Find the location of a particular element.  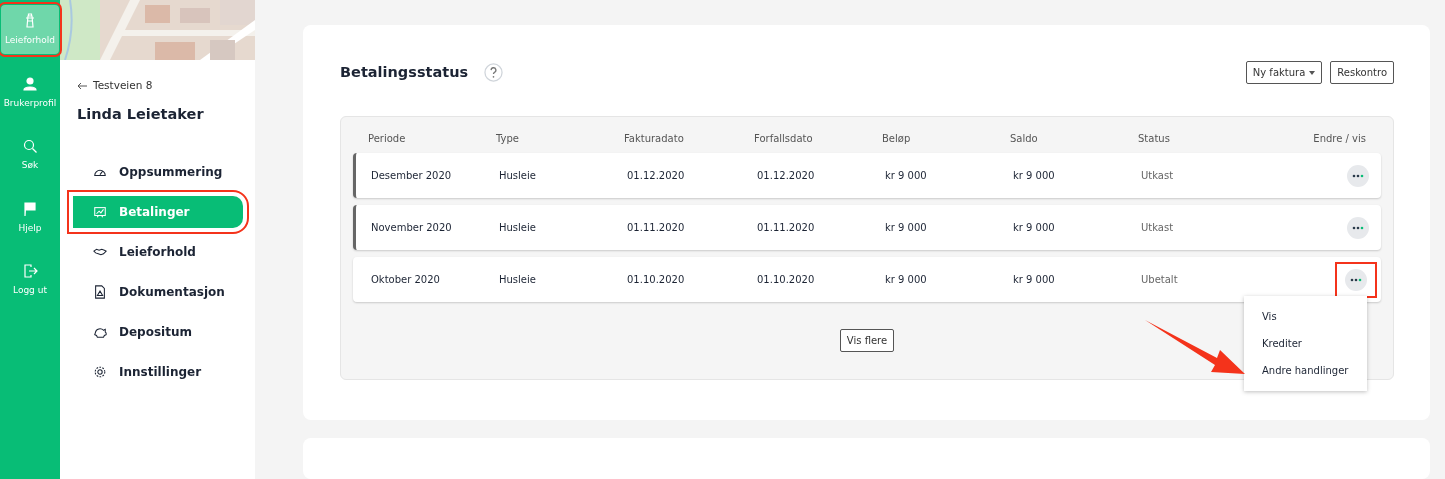

section-title: Betalingsstatus is located at coordinates (404, 72).